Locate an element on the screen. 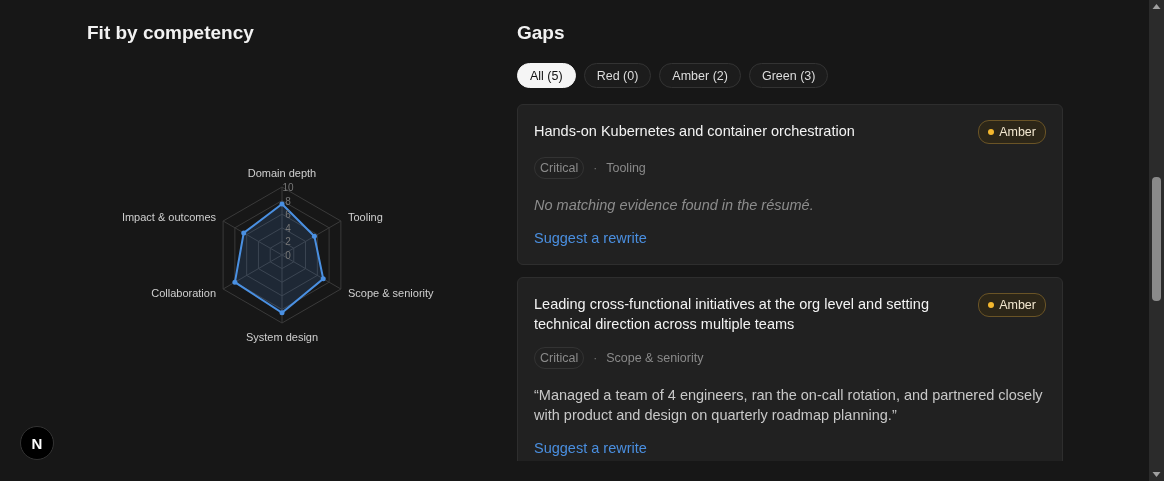 This screenshot has width=1164, height=481. category-label: Tooling is located at coordinates (626, 168).